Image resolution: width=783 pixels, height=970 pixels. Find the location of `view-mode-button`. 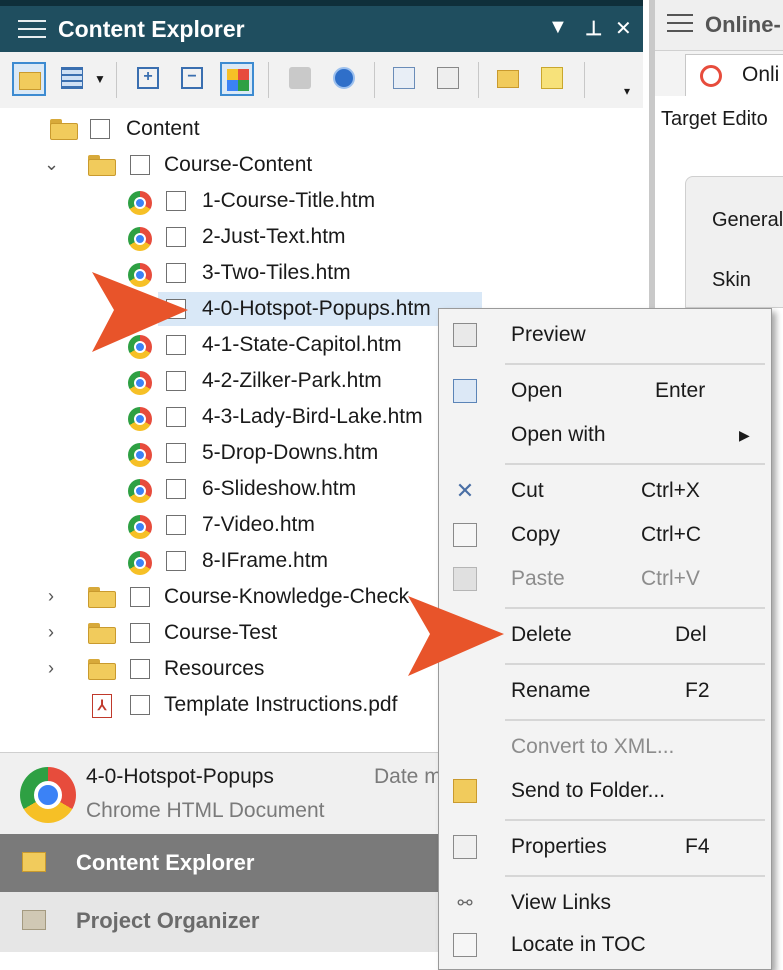

view-mode-button is located at coordinates (73, 79).